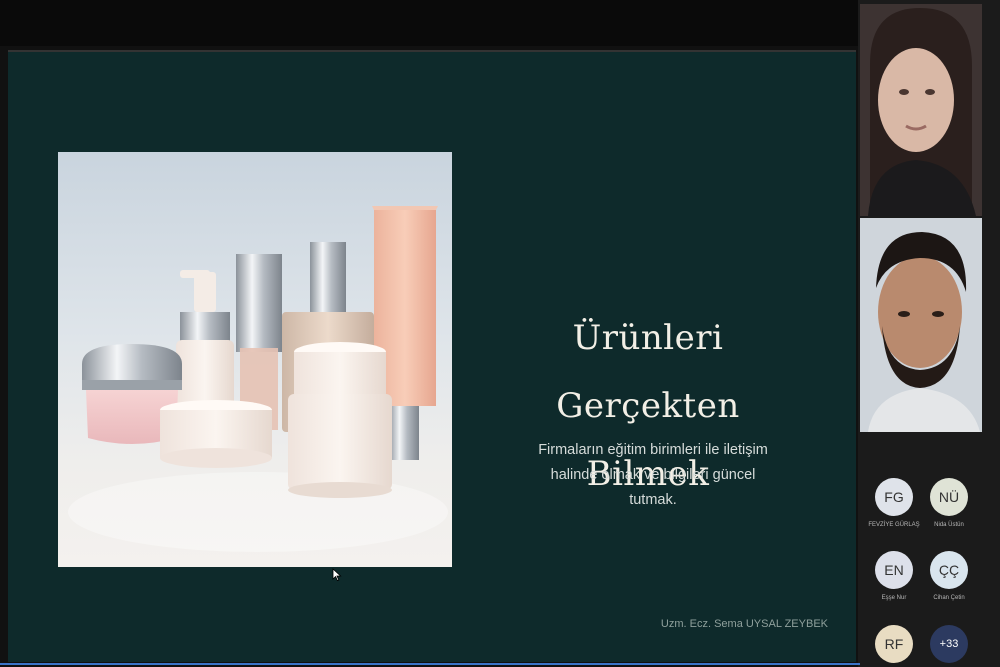  What do you see at coordinates (430, 664) in the screenshot?
I see `bottom-accent-line` at bounding box center [430, 664].